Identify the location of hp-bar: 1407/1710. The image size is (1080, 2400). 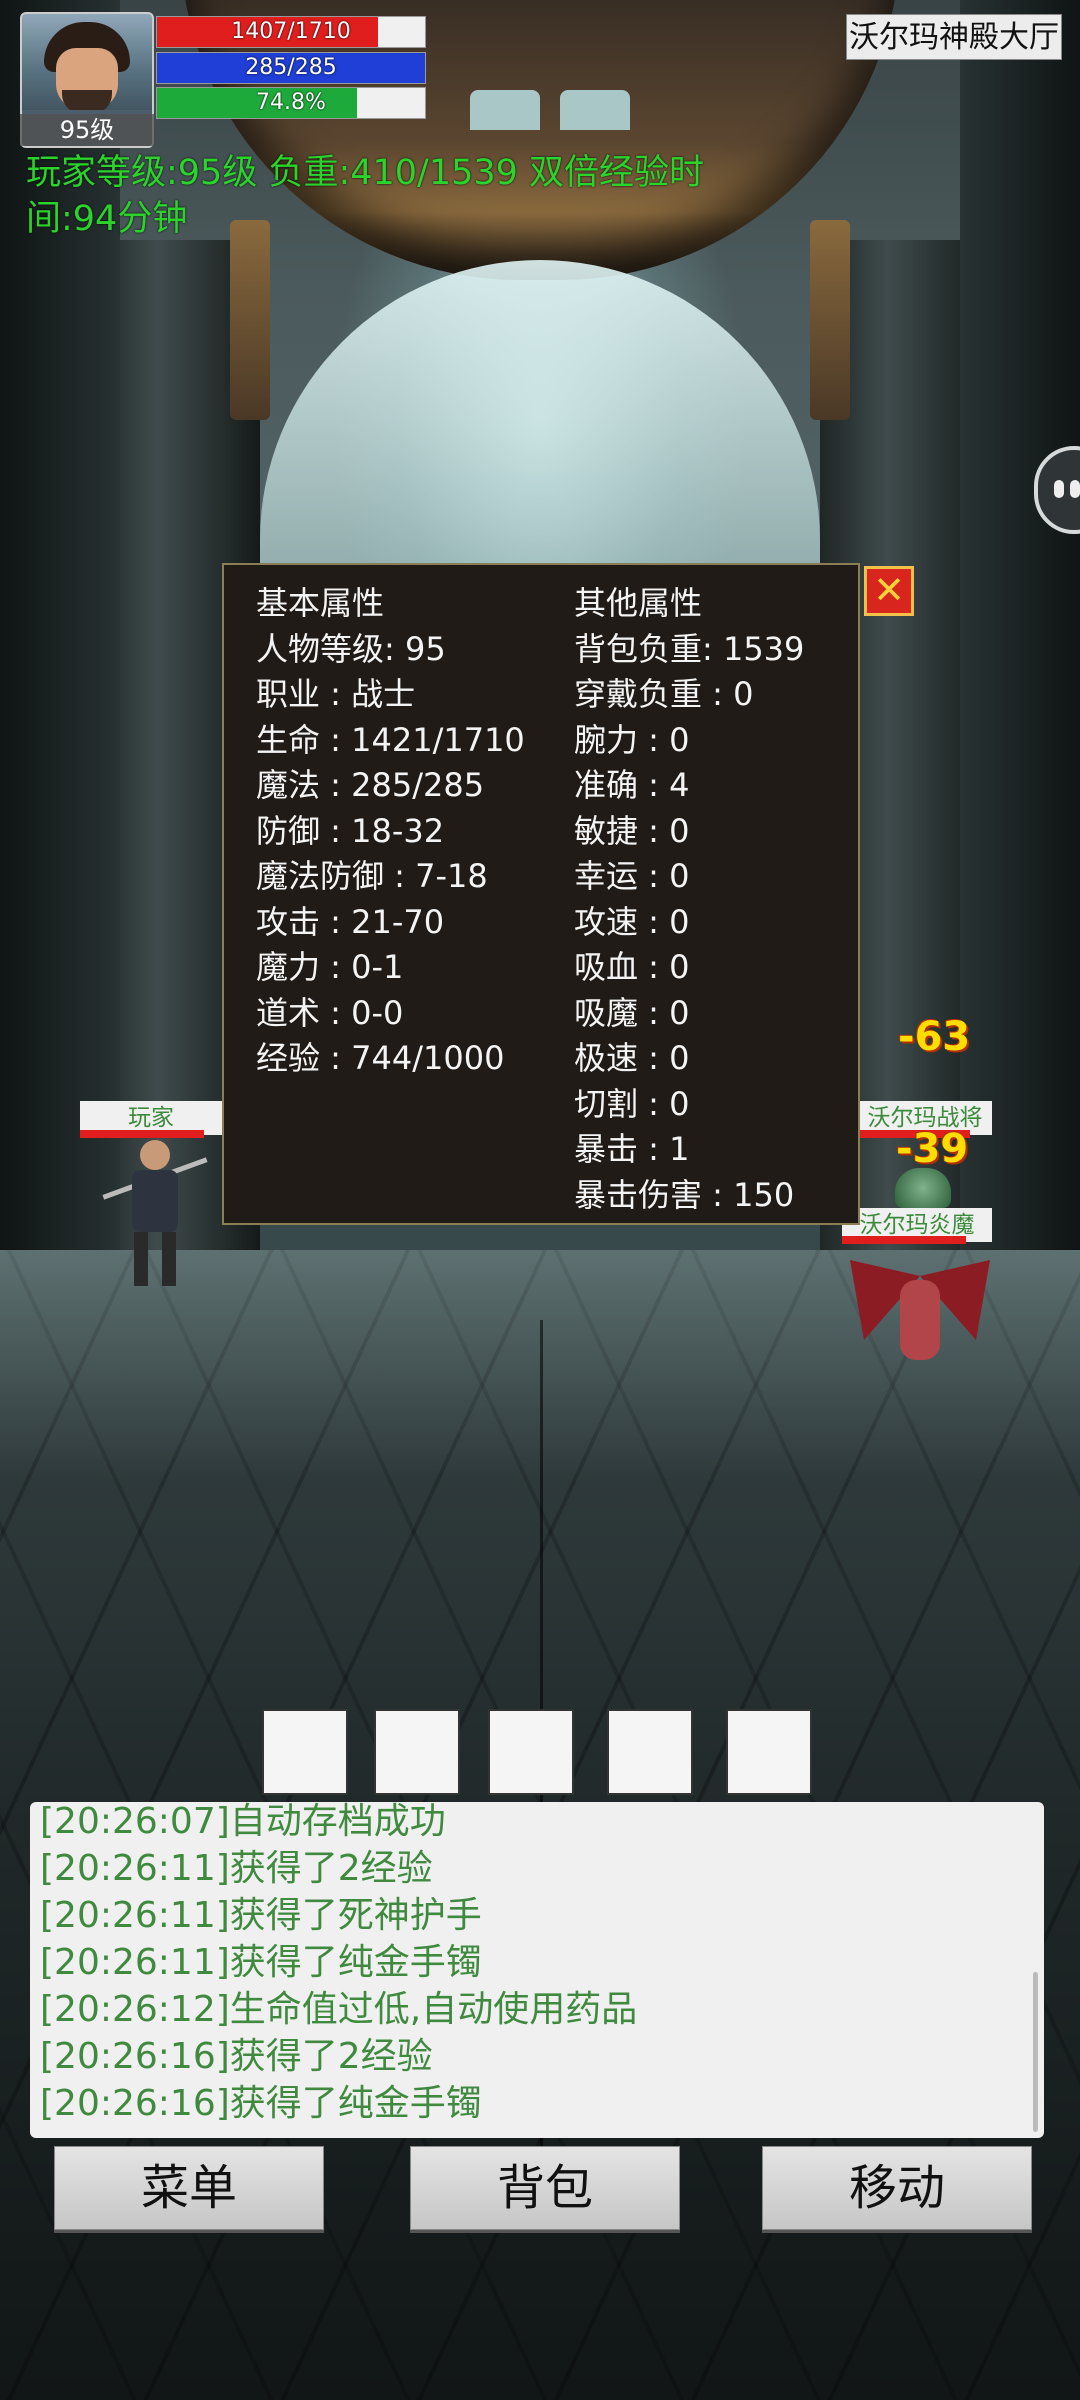
(291, 32).